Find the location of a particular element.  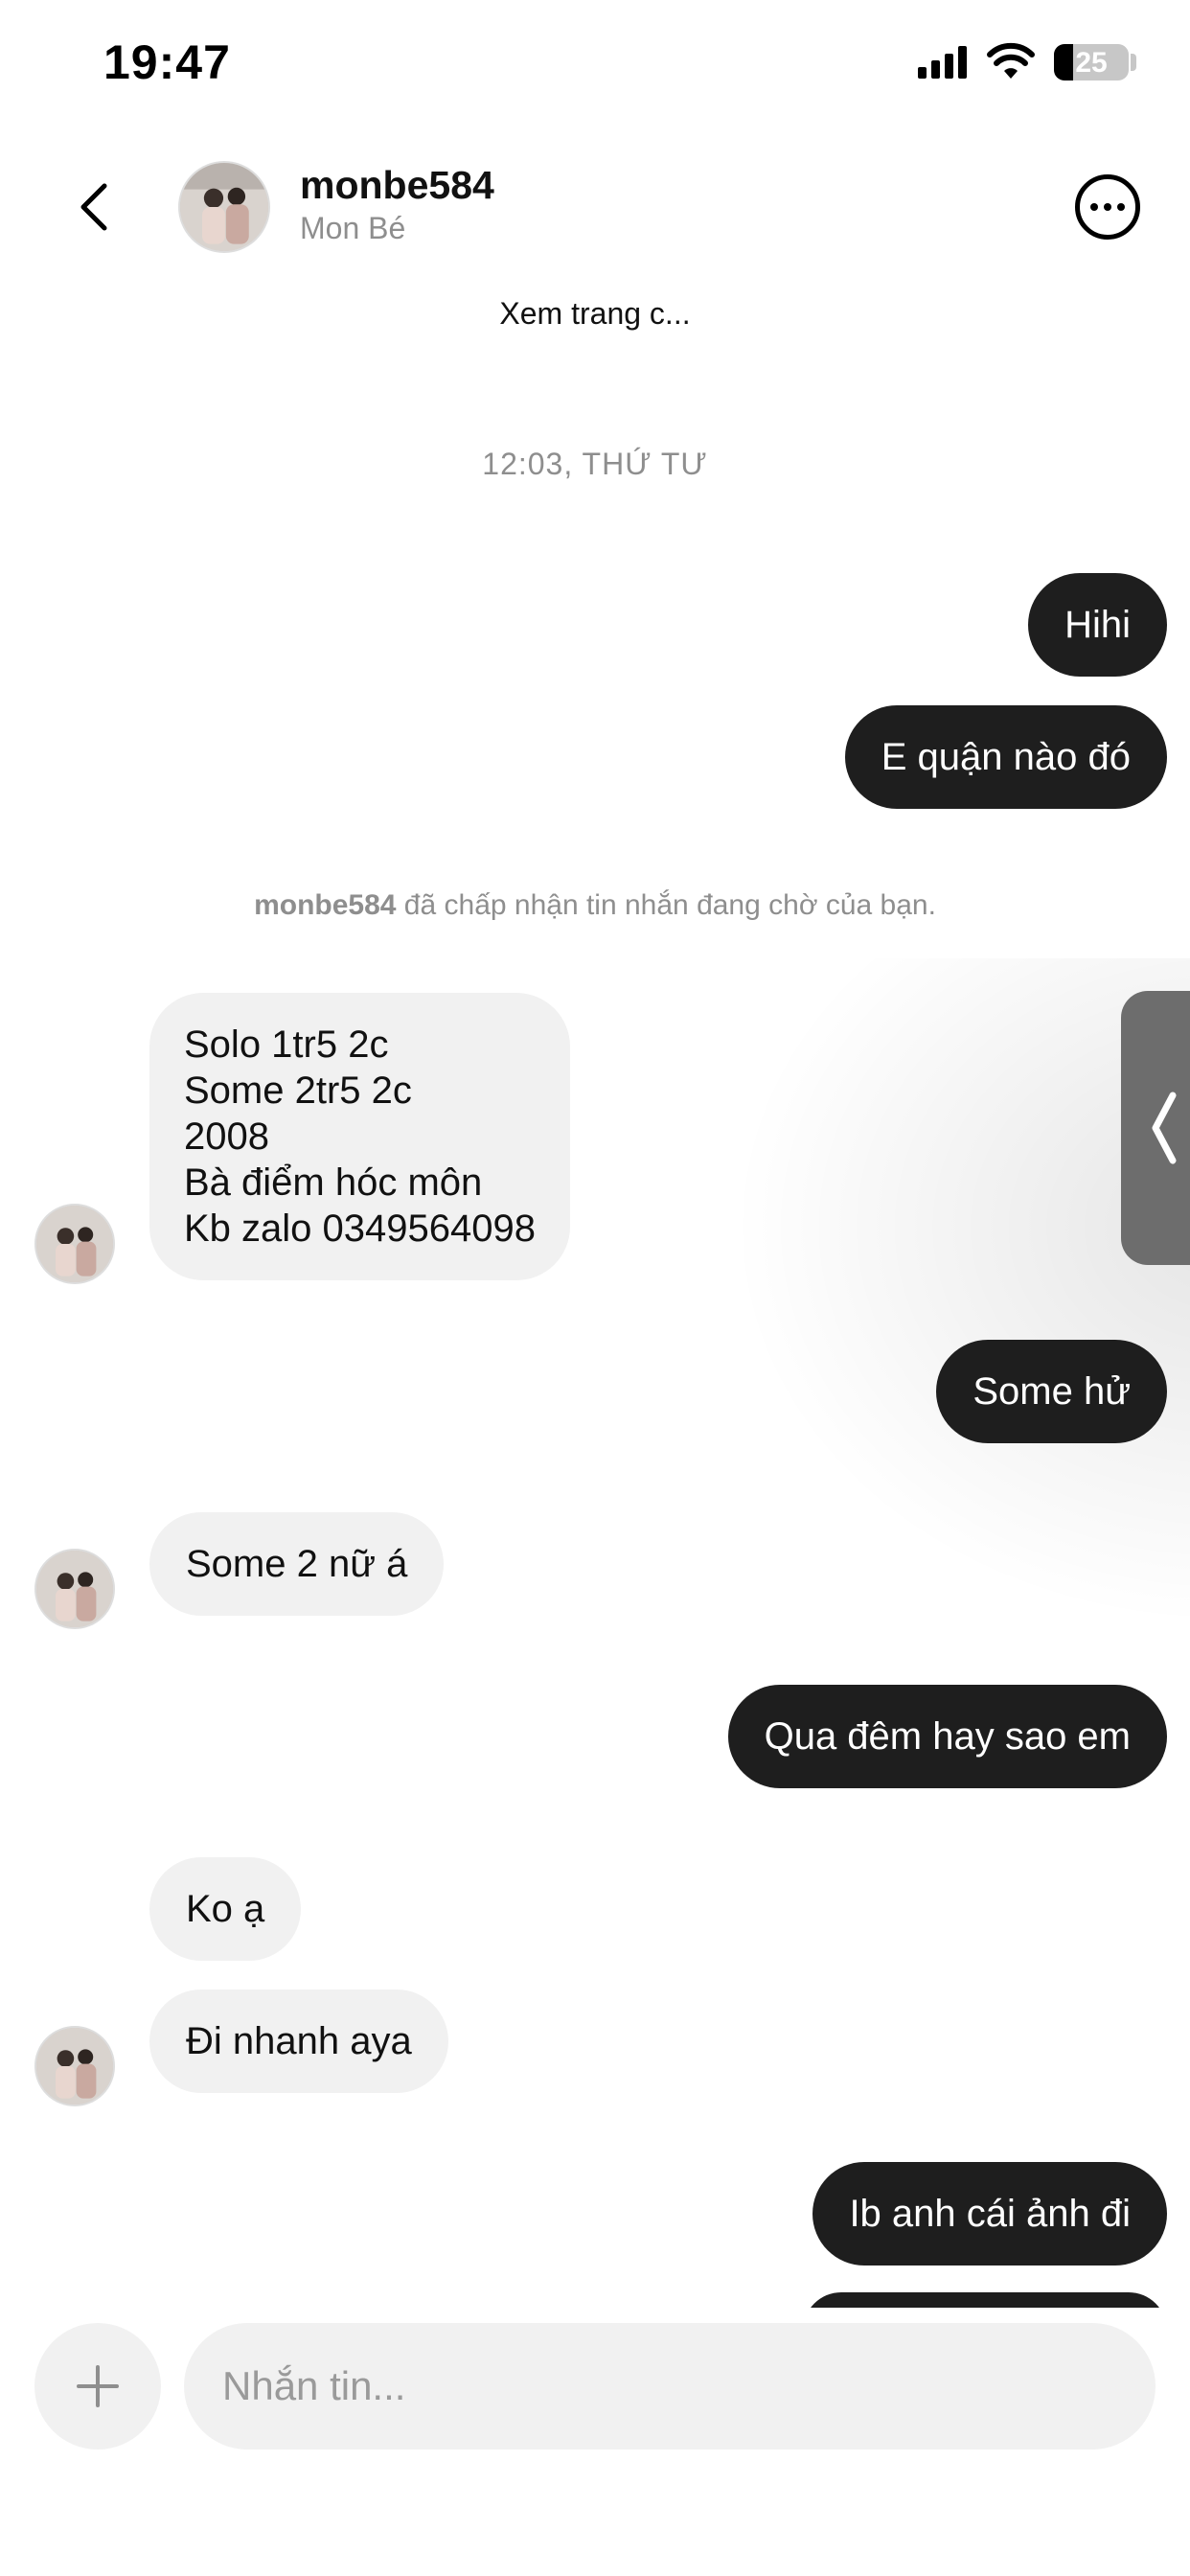

message-input is located at coordinates (670, 2386).